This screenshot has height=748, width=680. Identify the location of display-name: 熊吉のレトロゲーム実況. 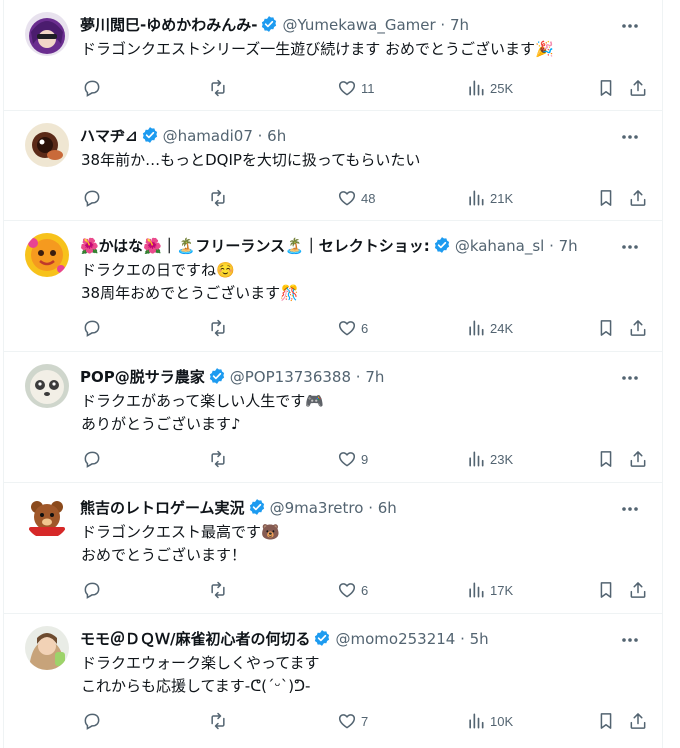
(162, 508).